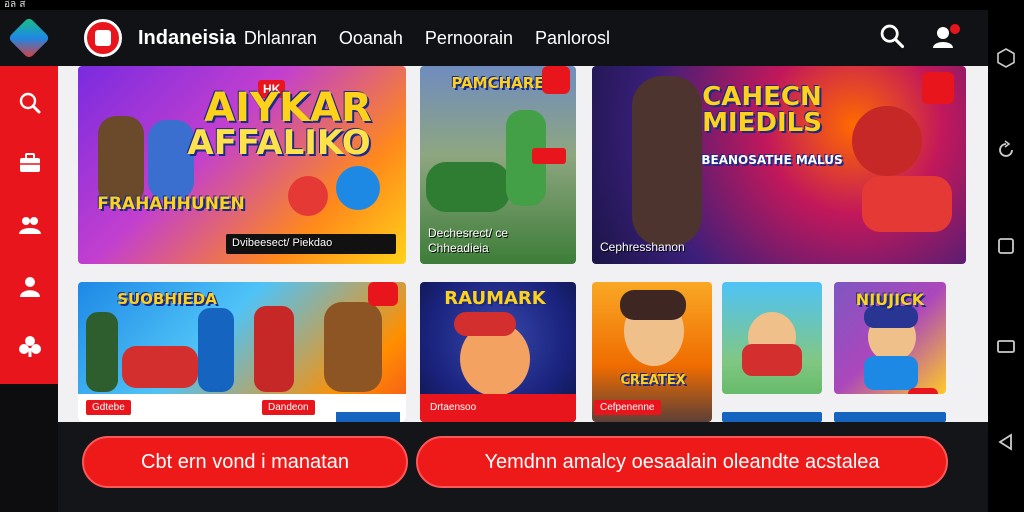 The width and height of the screenshot is (1024, 512). Describe the element at coordinates (1006, 442) in the screenshot. I see `back-icon` at that location.